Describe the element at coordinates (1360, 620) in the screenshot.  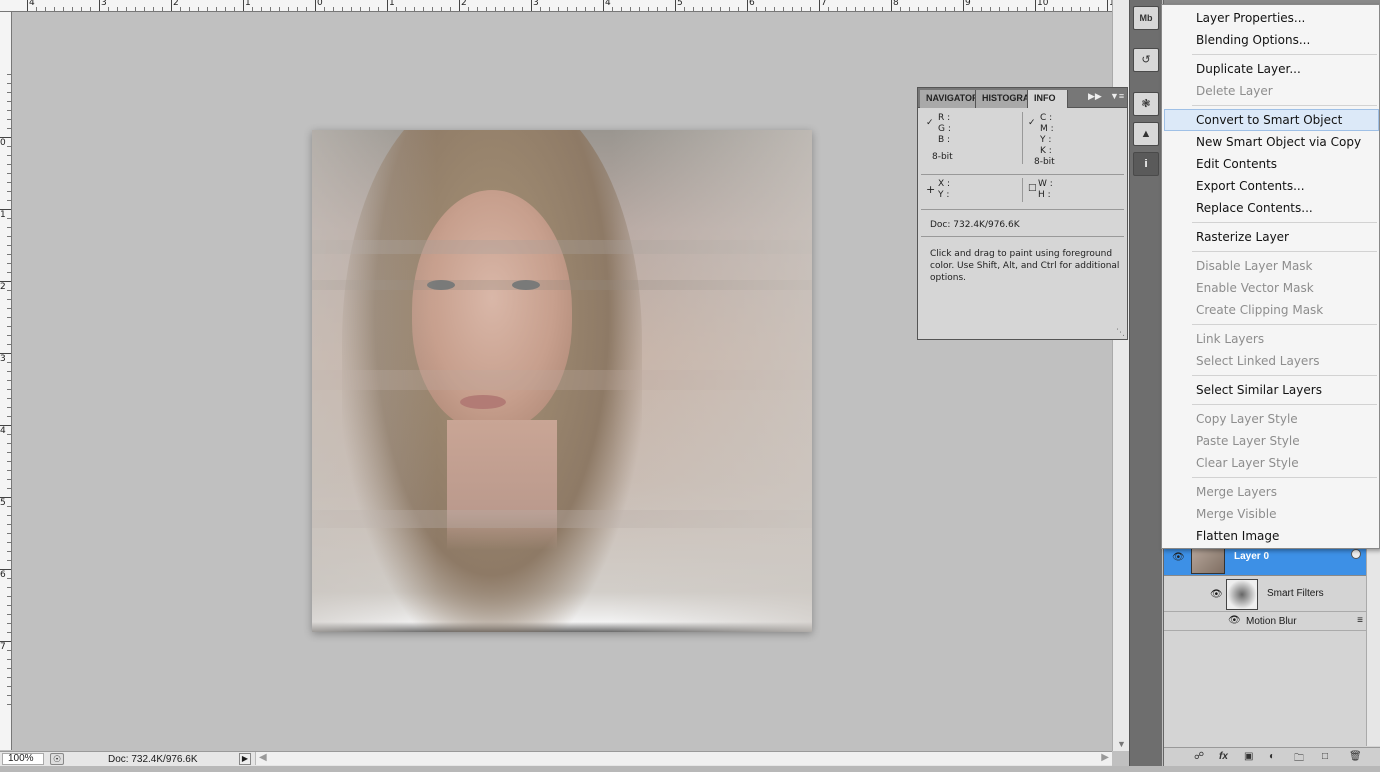
I see `blending-options-icon: ≡` at that location.